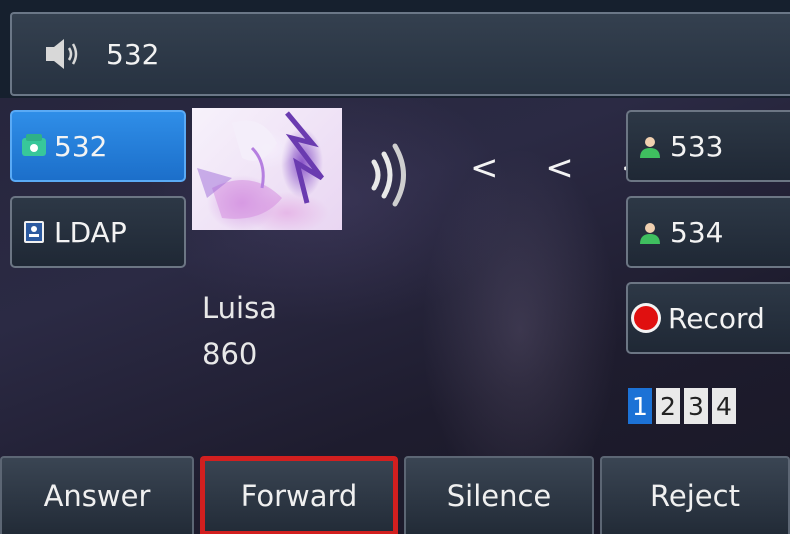  Describe the element at coordinates (299, 495) in the screenshot. I see `forward-button: Forward` at that location.